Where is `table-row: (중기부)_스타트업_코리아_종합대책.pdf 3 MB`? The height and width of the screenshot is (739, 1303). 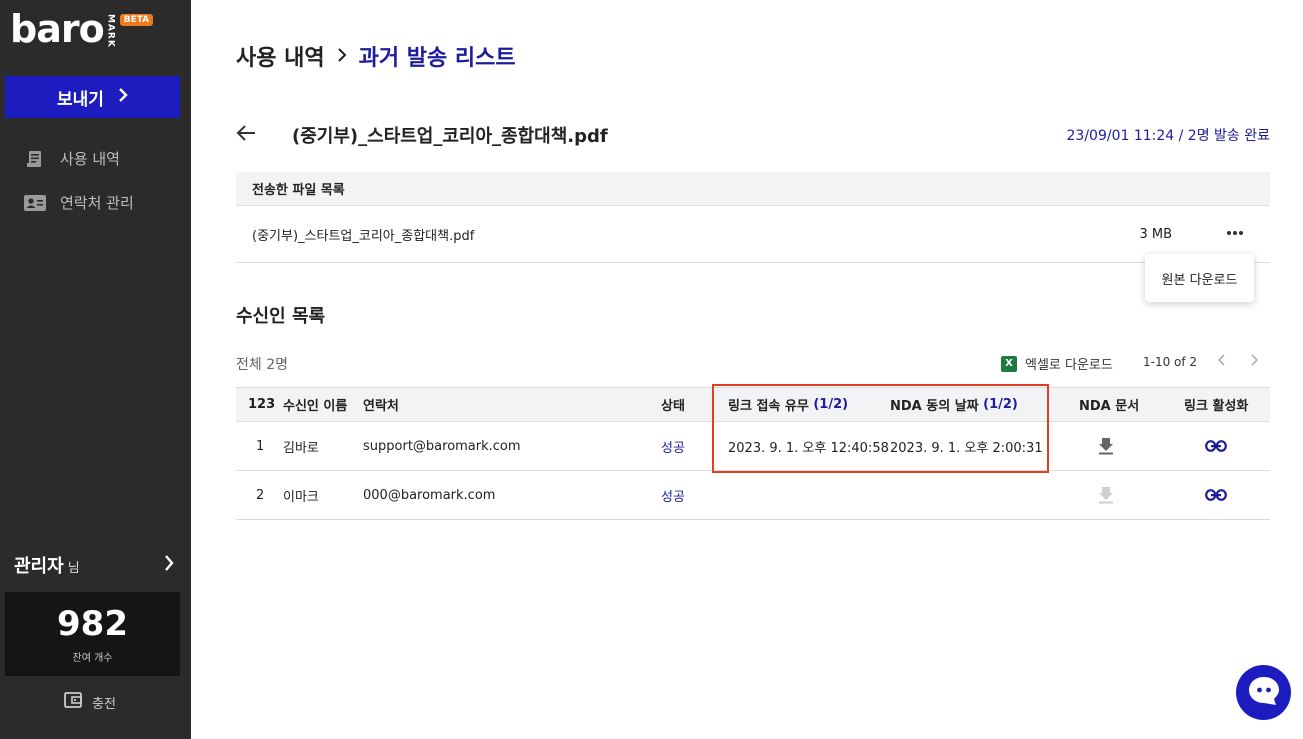 table-row: (중기부)_스타트업_코리아_종합대책.pdf 3 MB is located at coordinates (753, 234).